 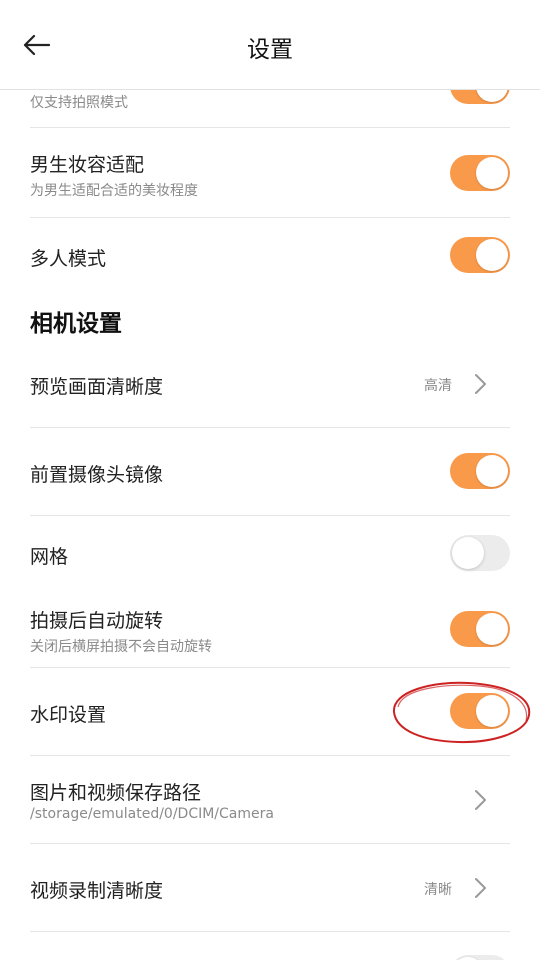 What do you see at coordinates (68, 259) in the screenshot?
I see `setting-title: 多人模式` at bounding box center [68, 259].